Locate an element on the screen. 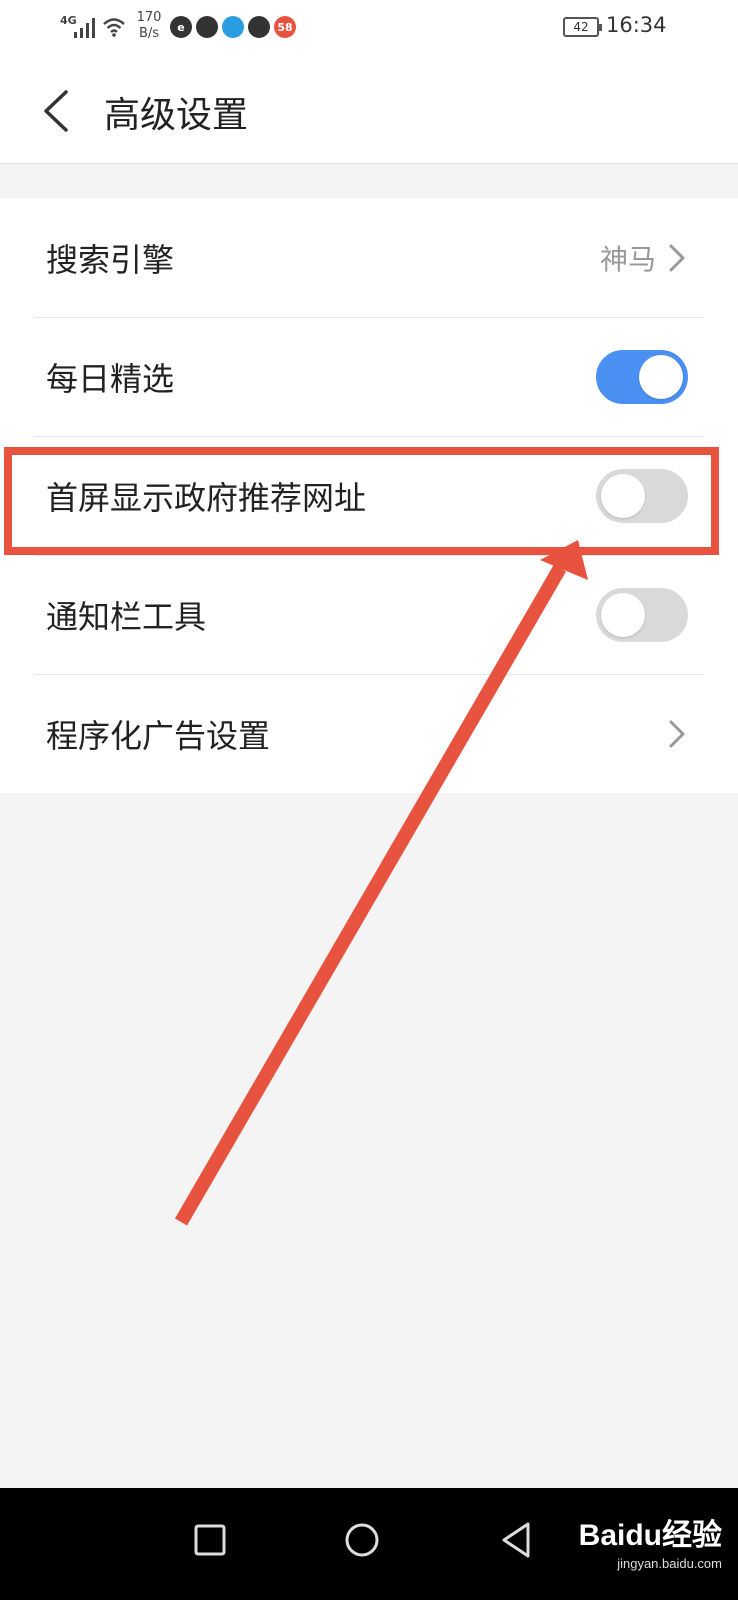 The width and height of the screenshot is (738, 1600). clock: 16:34 is located at coordinates (636, 25).